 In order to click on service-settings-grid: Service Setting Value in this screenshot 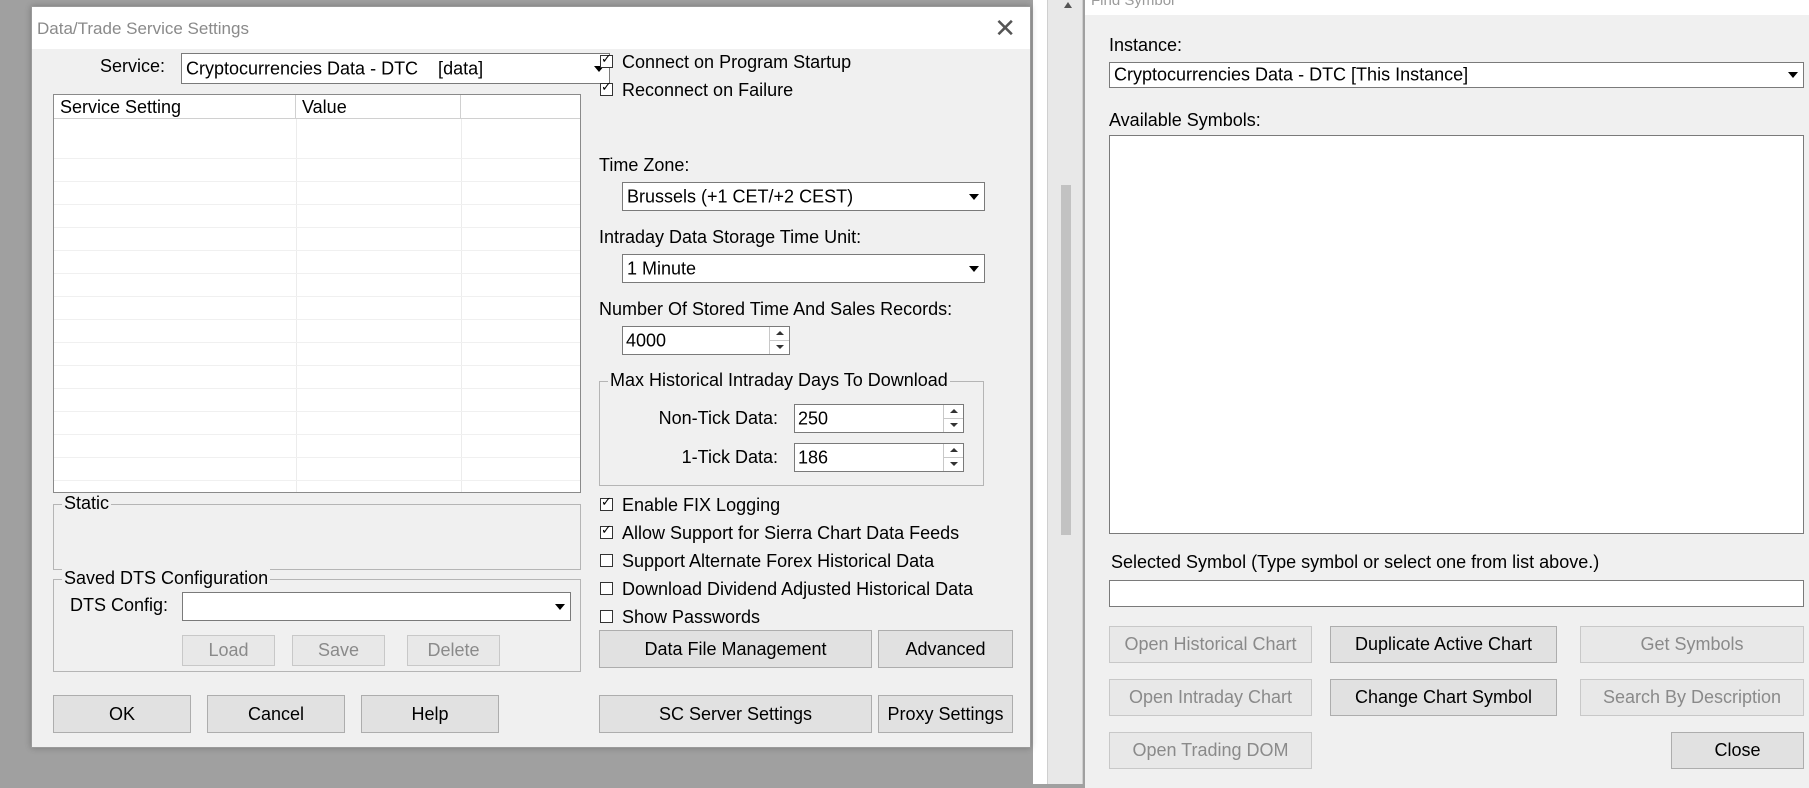, I will do `click(317, 293)`.